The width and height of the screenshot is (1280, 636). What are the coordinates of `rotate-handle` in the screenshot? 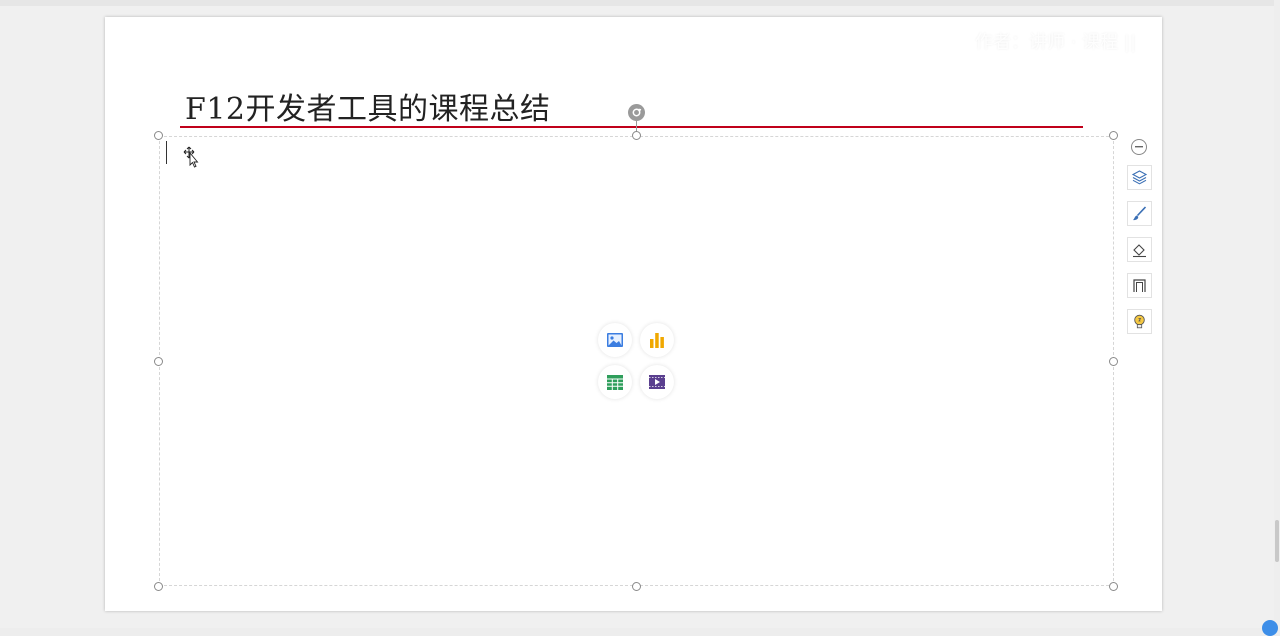 It's located at (636, 112).